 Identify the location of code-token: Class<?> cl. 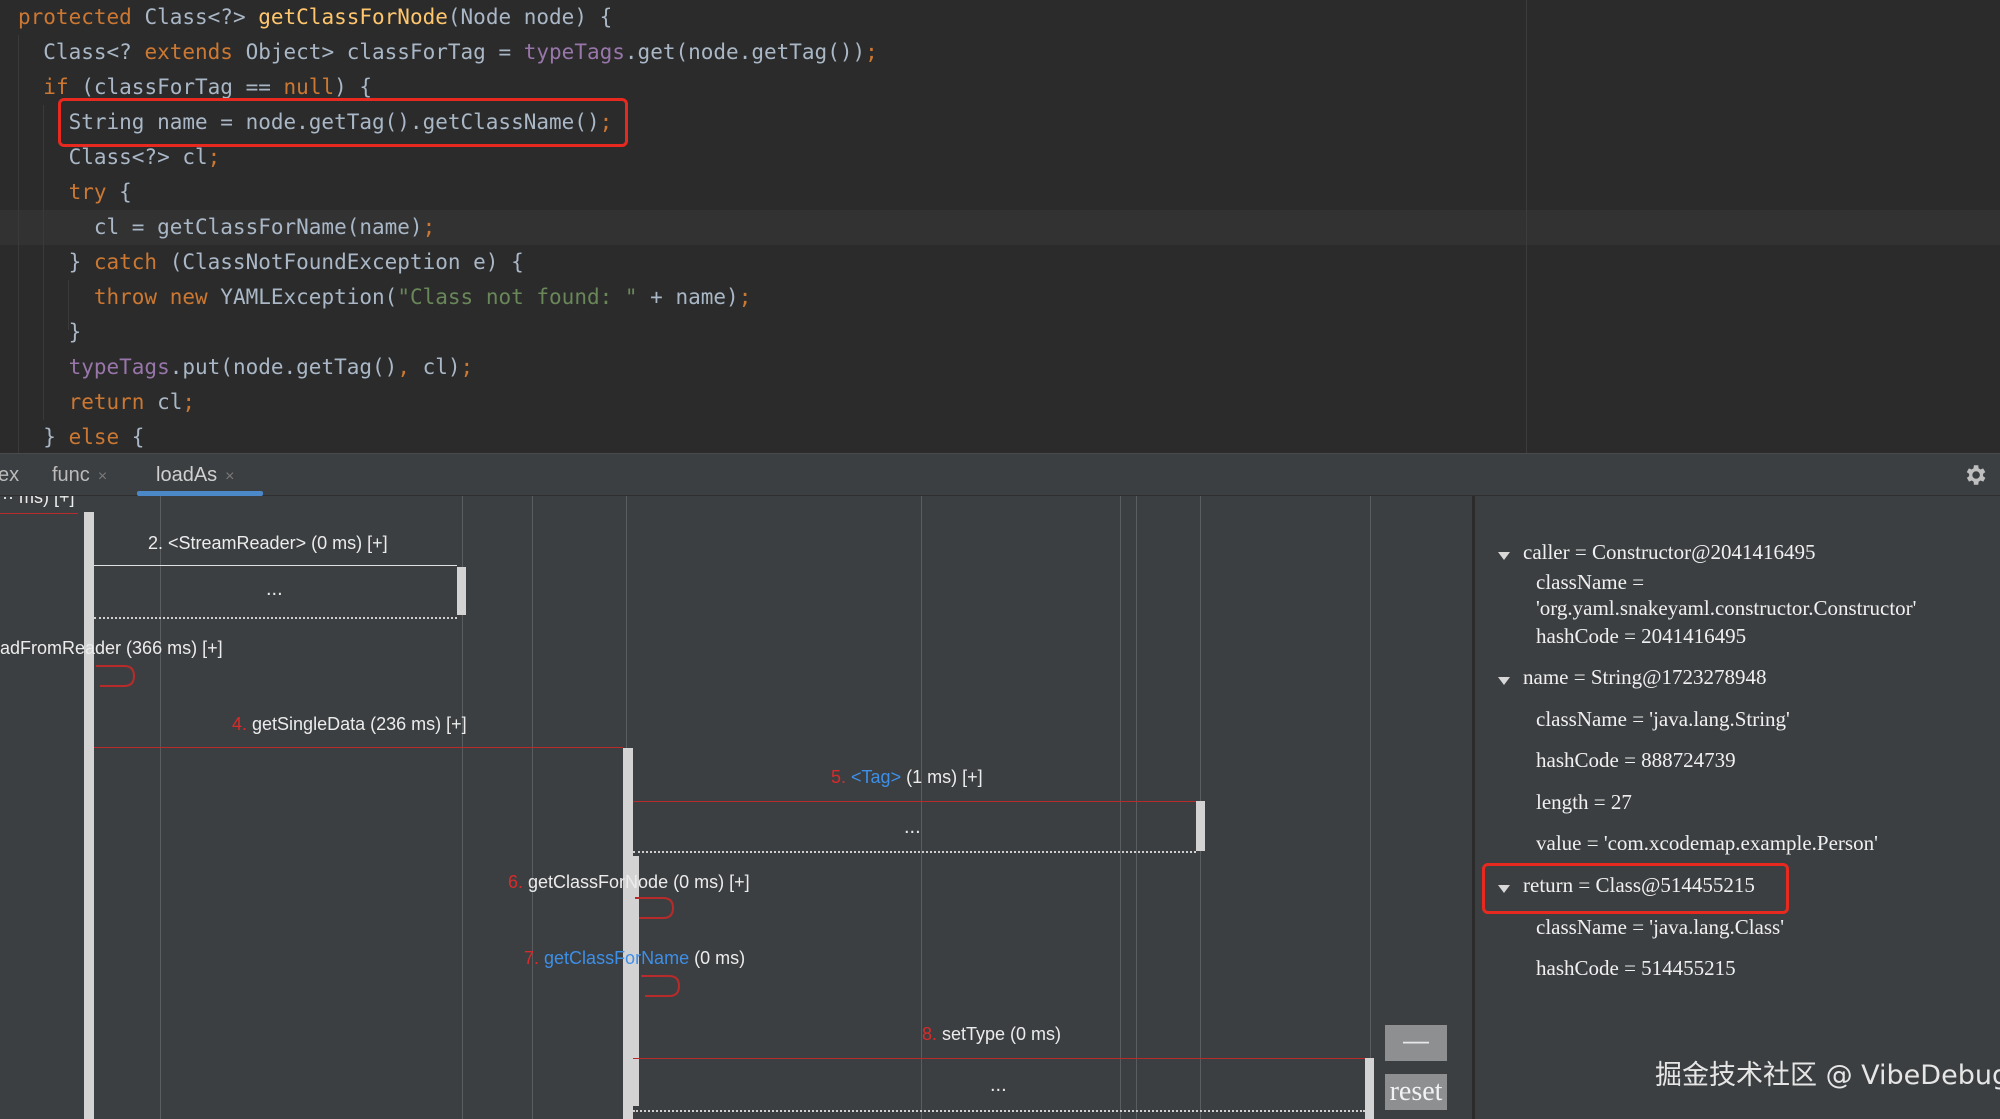
(113, 157).